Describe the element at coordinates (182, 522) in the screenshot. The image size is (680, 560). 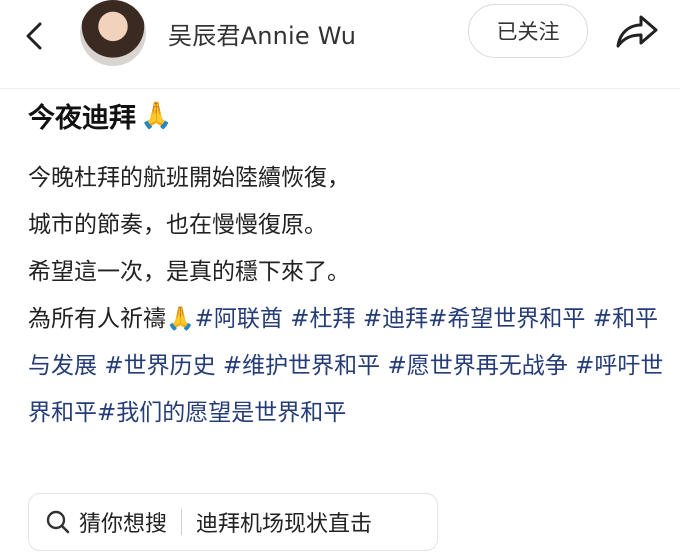
I see `search-divider` at that location.